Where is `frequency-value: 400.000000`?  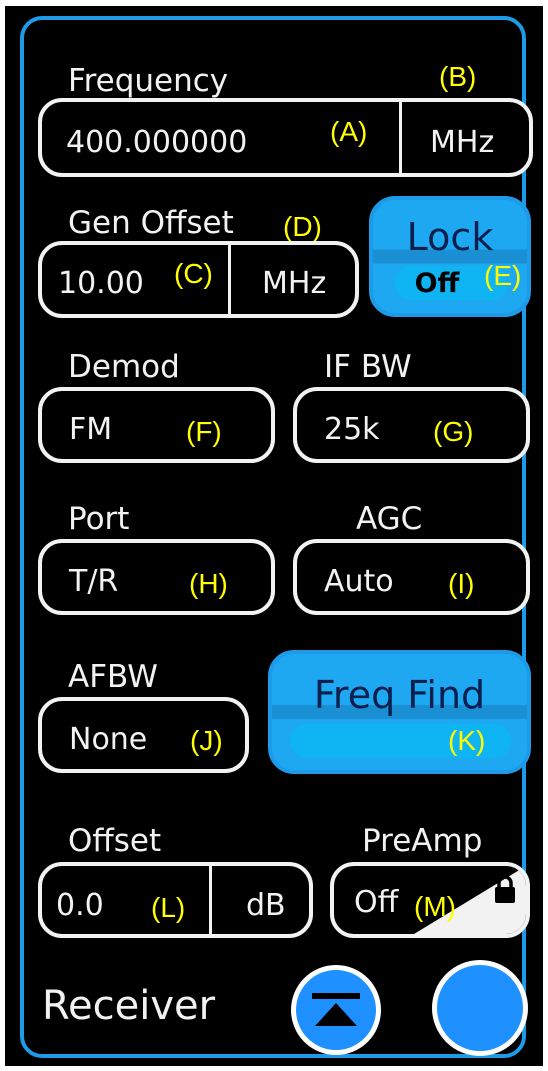
frequency-value: 400.000000 is located at coordinates (157, 142).